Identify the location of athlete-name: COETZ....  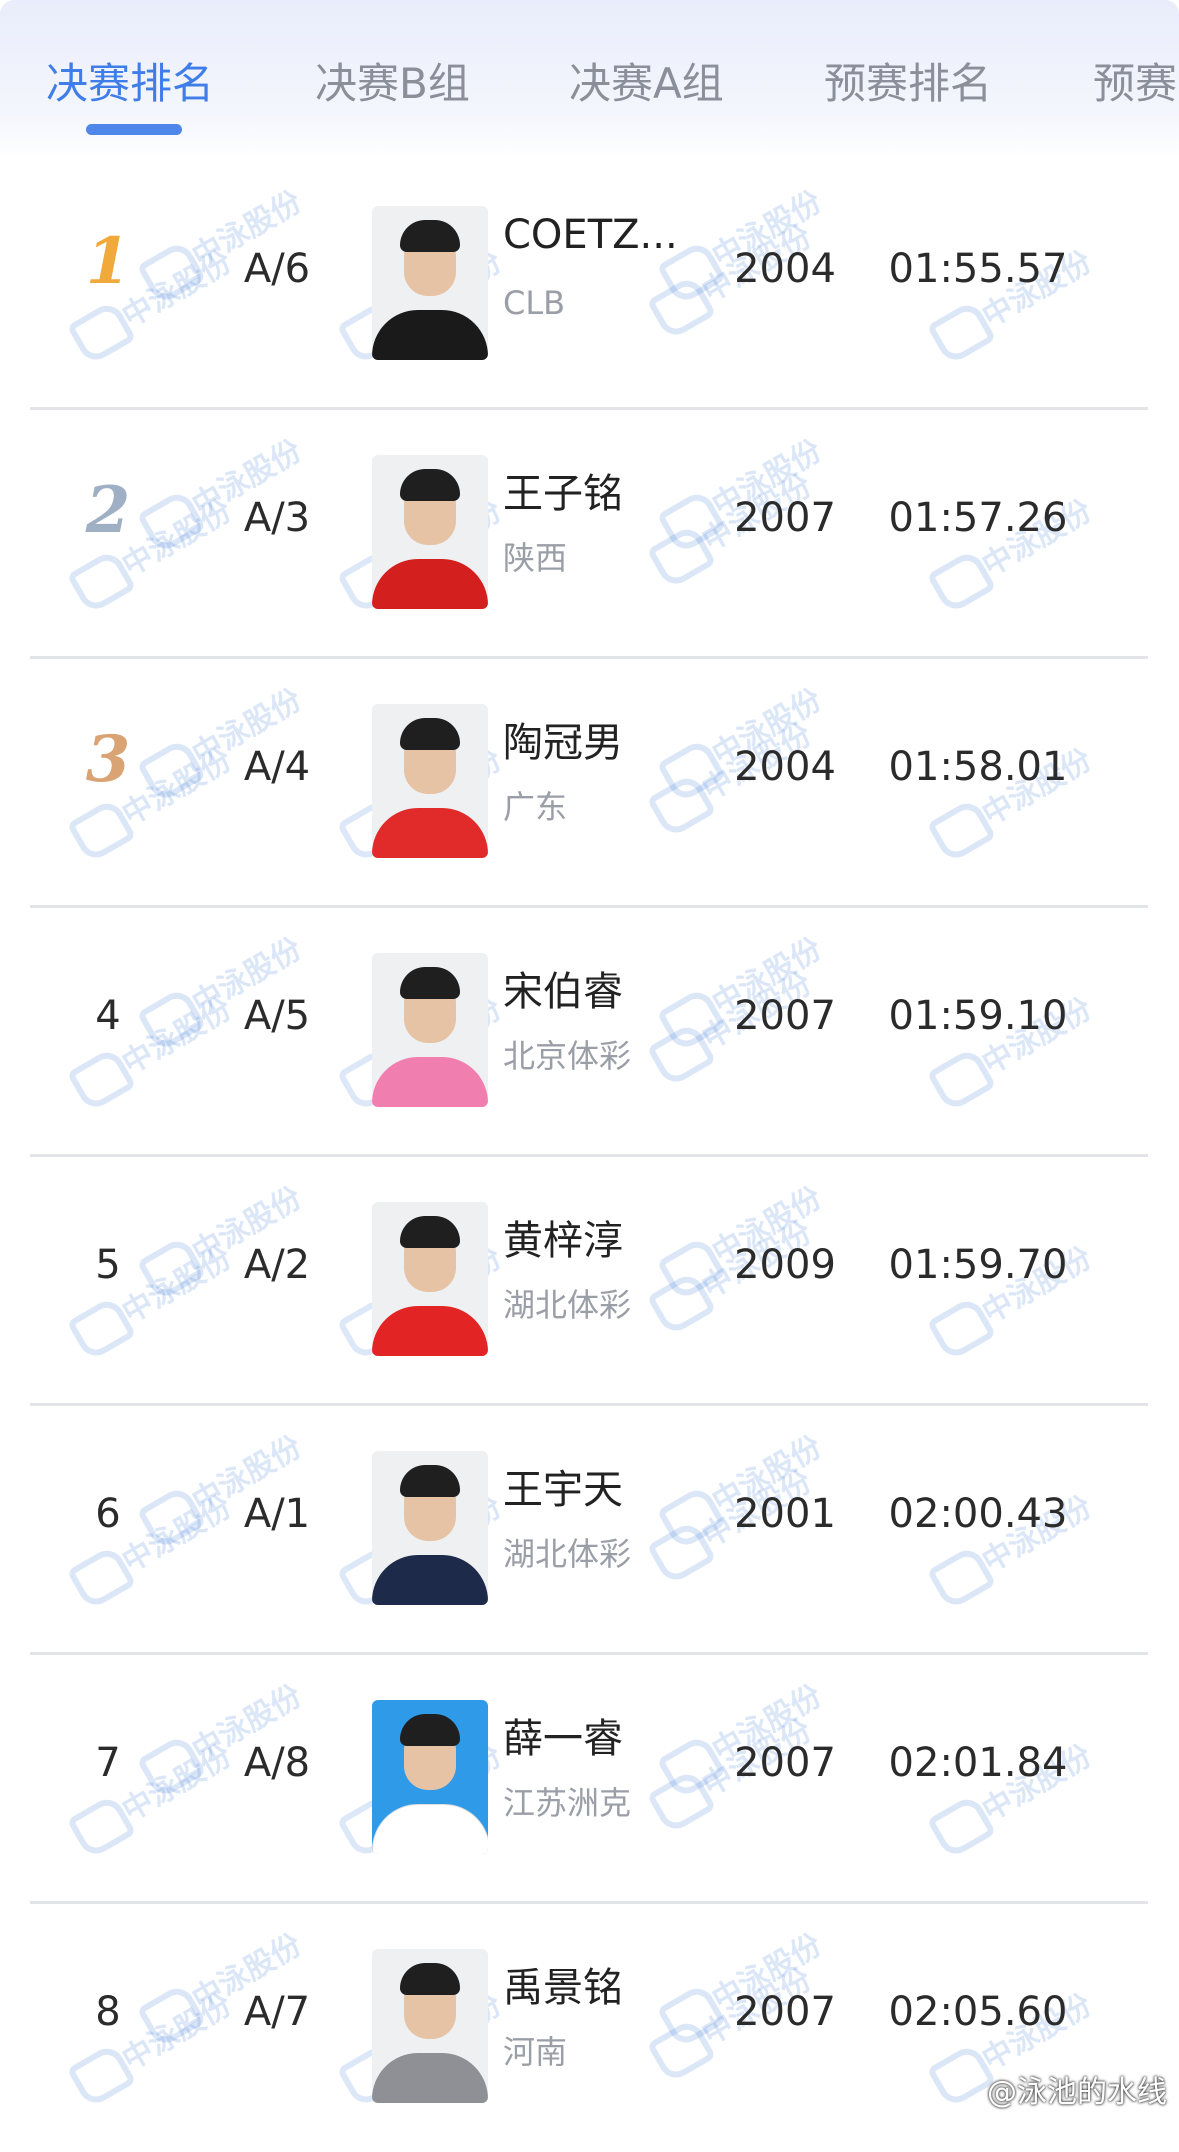
(590, 235).